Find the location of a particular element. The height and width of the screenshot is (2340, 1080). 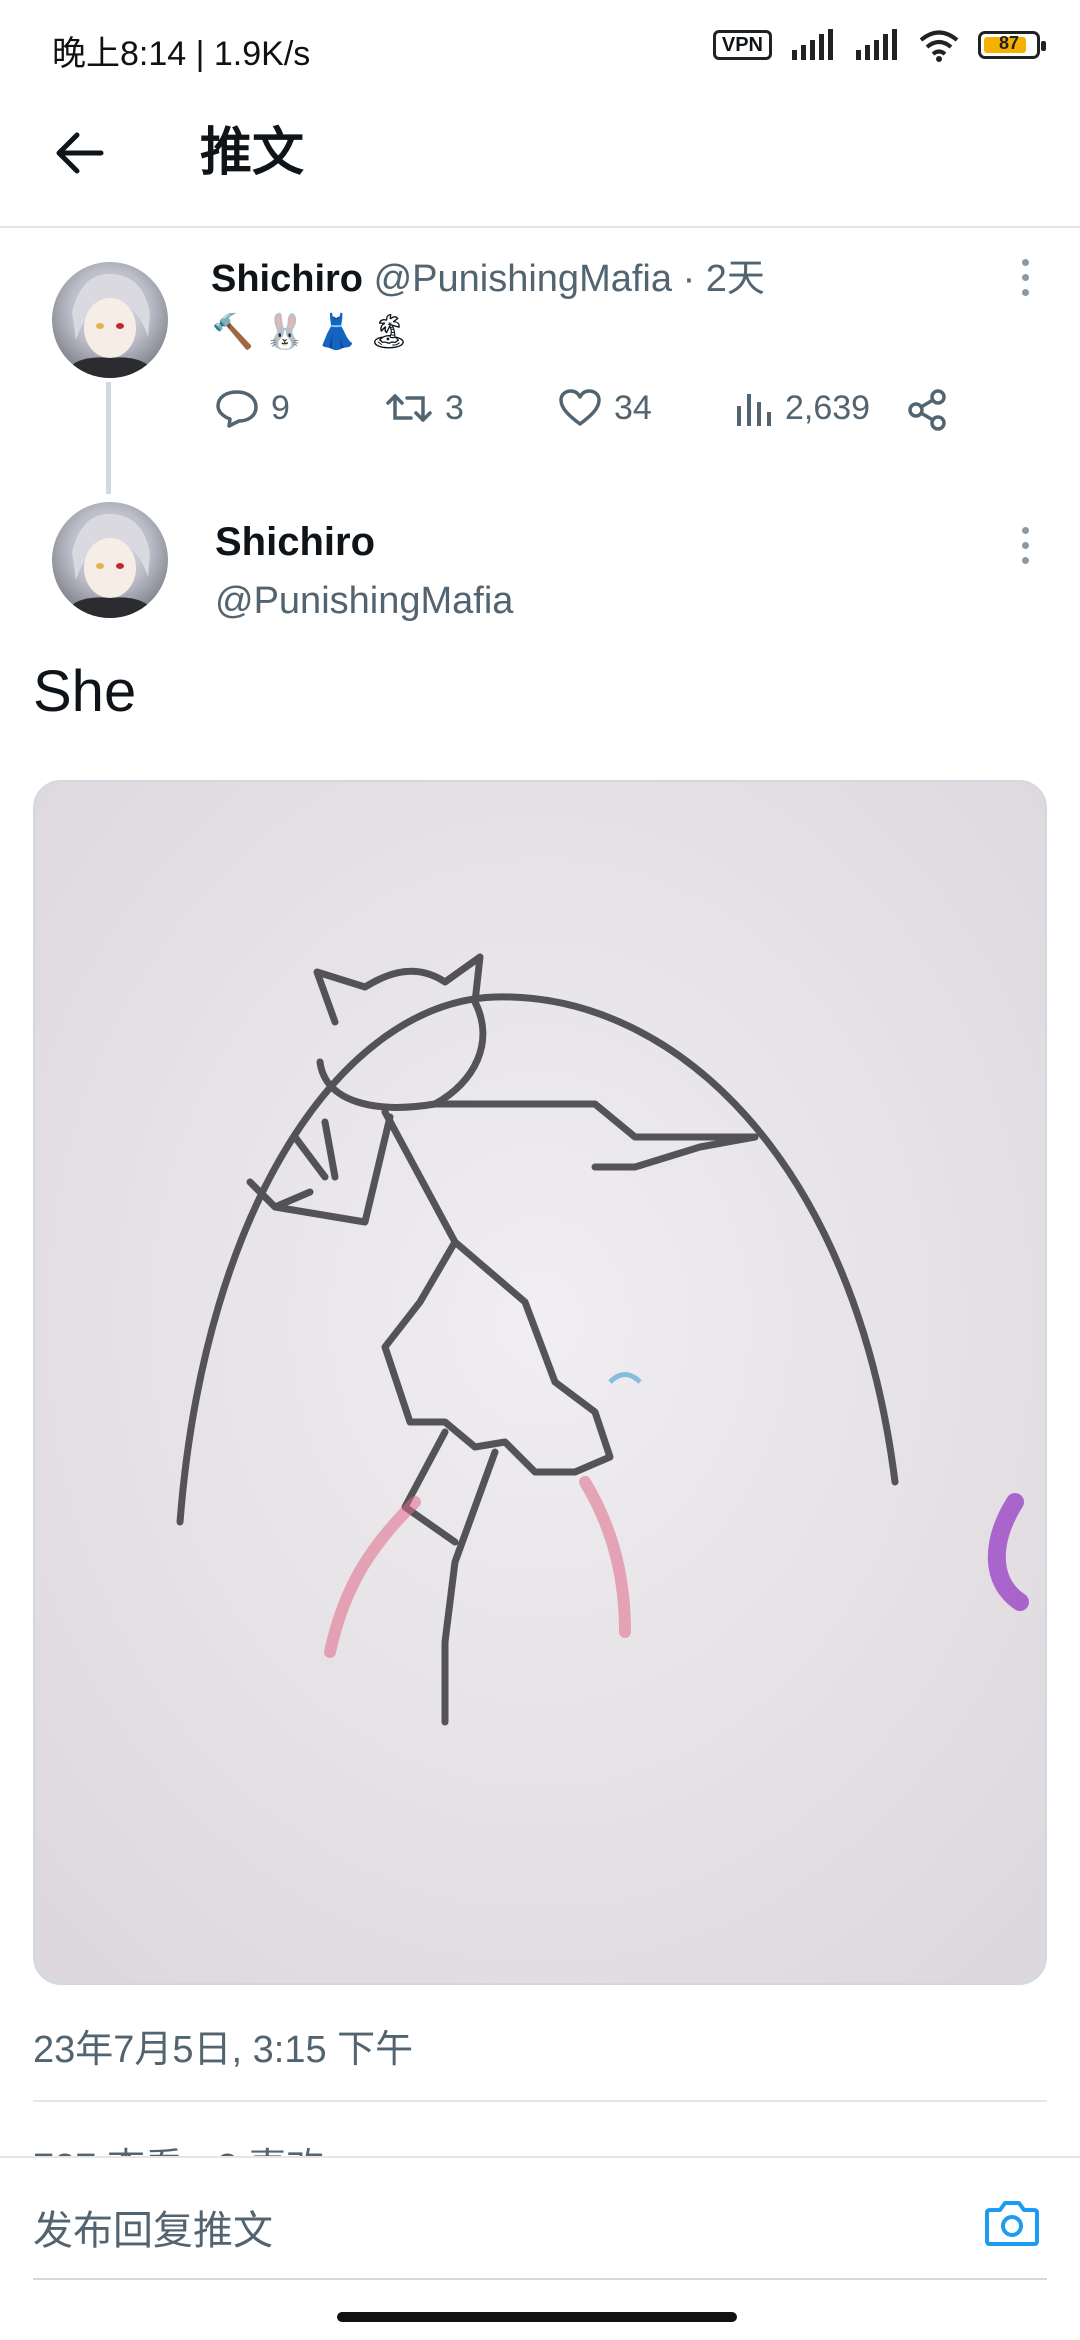

island-emoji: 🏝 is located at coordinates (389, 332).